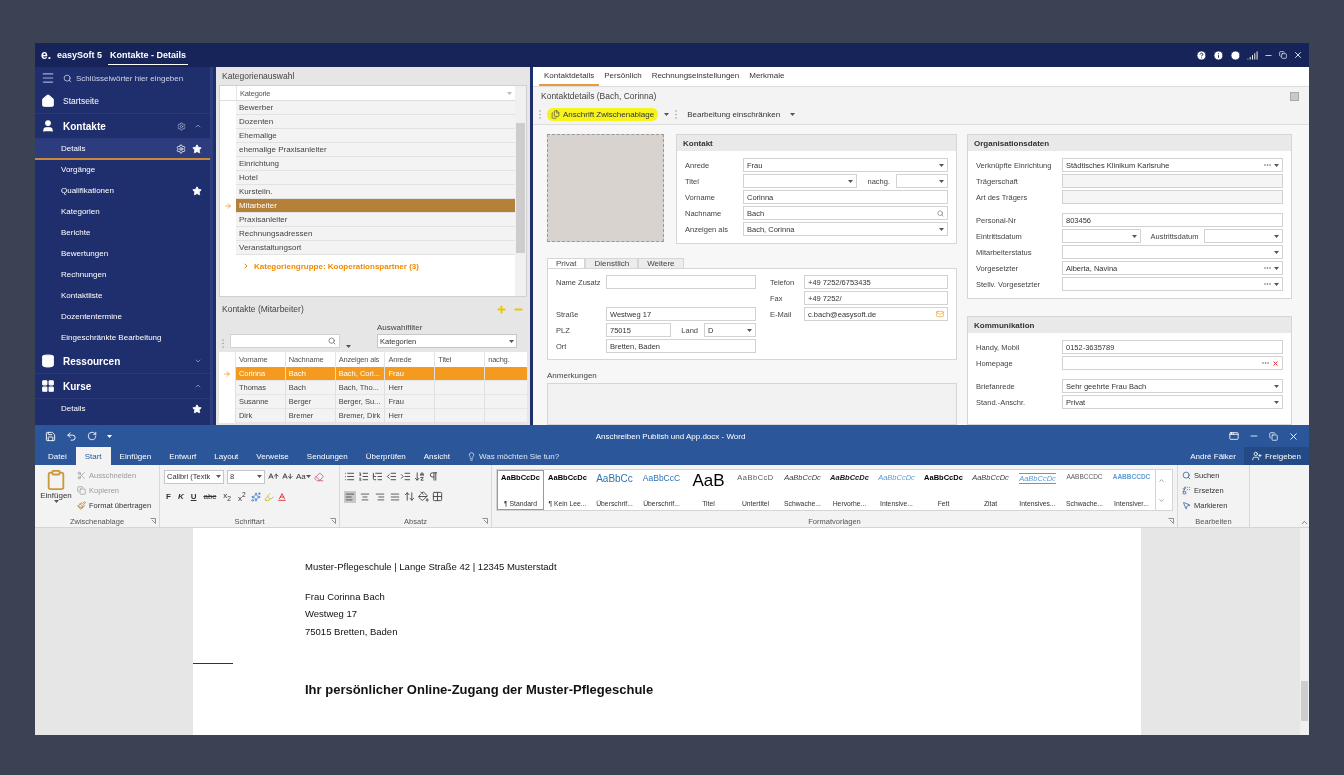  What do you see at coordinates (93, 456) in the screenshot?
I see `tab: Start` at bounding box center [93, 456].